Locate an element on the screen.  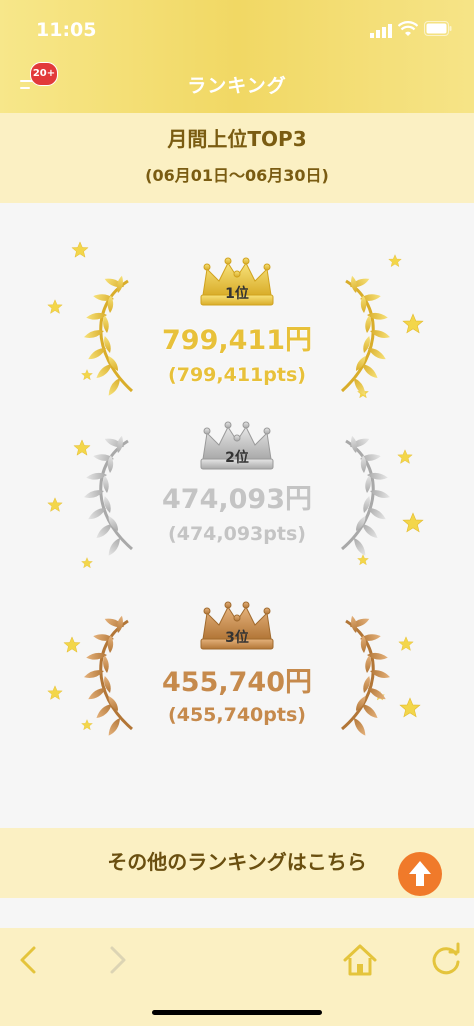
scroll-top-button is located at coordinates (420, 874).